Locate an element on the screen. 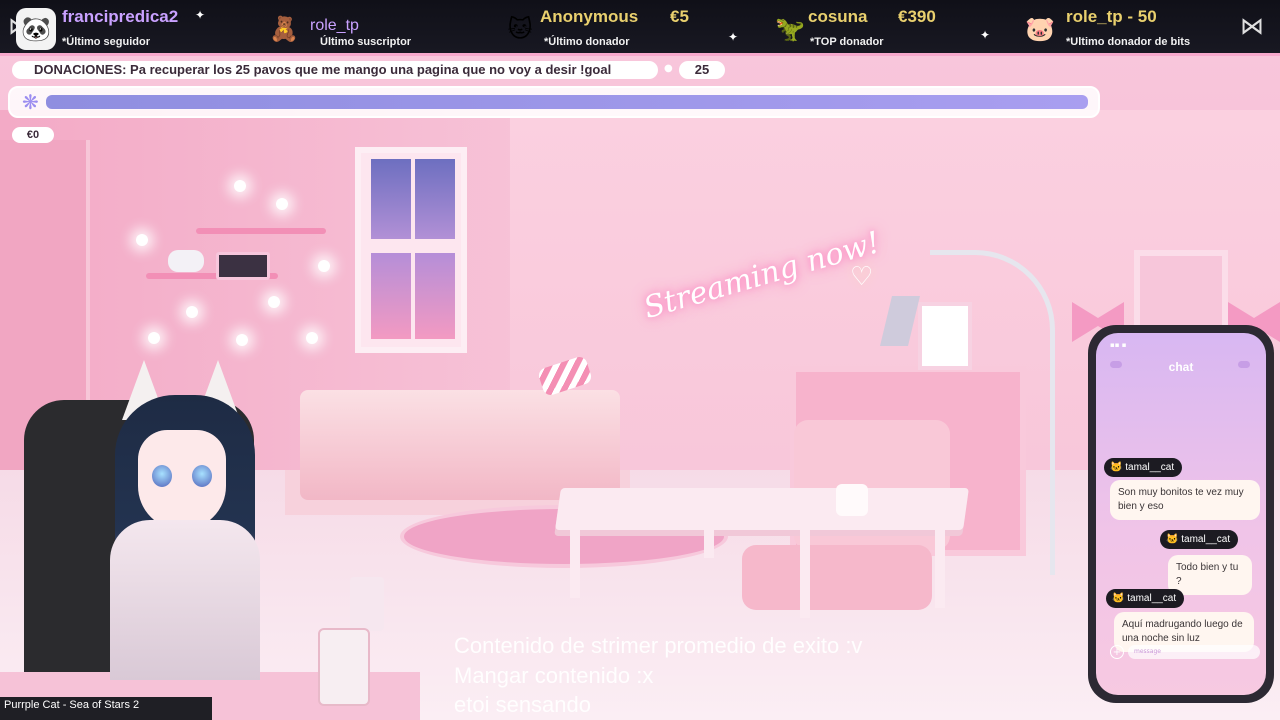 The width and height of the screenshot is (1280, 720). room-window is located at coordinates (411, 250).